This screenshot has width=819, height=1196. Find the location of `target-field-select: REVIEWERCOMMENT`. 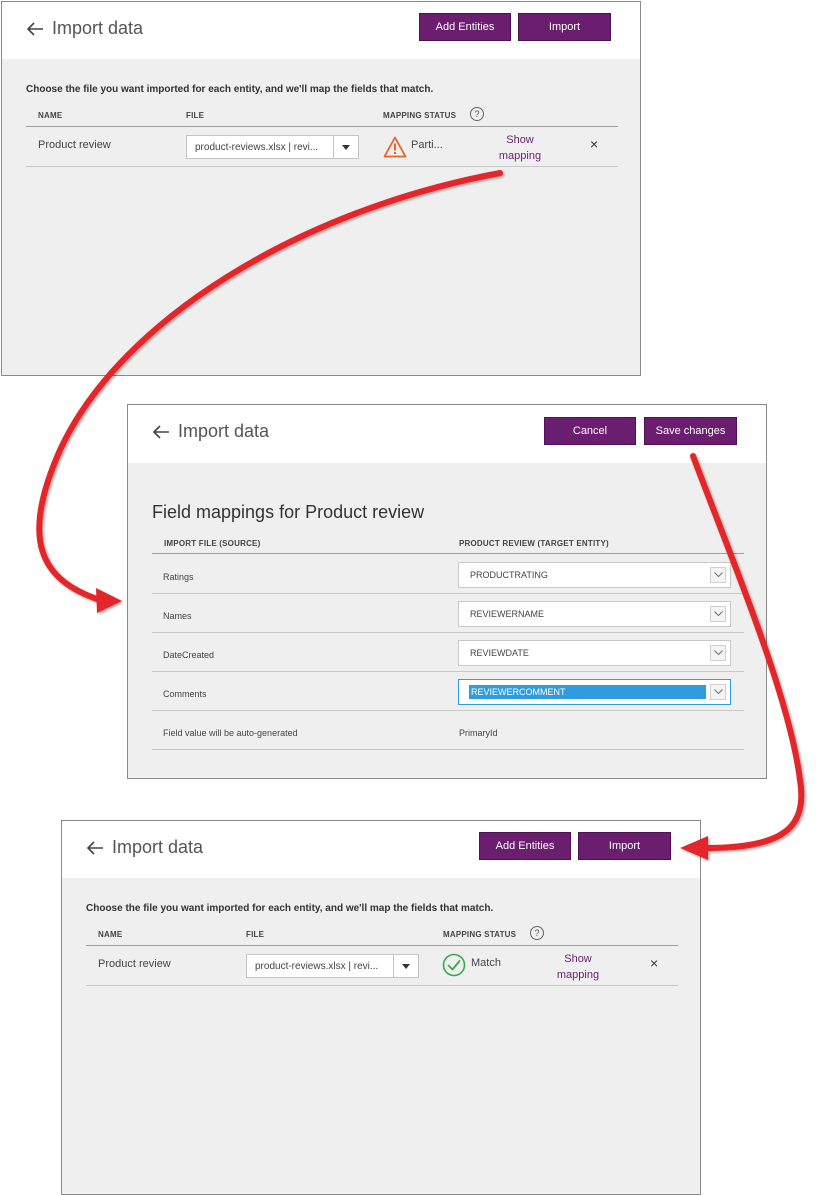

target-field-select: REVIEWERCOMMENT is located at coordinates (594, 692).